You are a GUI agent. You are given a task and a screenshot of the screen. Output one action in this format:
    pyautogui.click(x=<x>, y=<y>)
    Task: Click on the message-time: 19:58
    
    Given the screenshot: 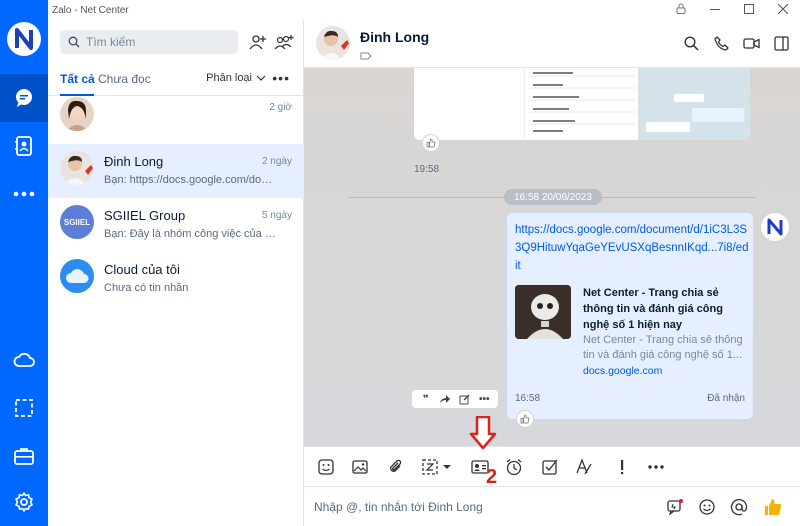 What is the action you would take?
    pyautogui.click(x=427, y=169)
    